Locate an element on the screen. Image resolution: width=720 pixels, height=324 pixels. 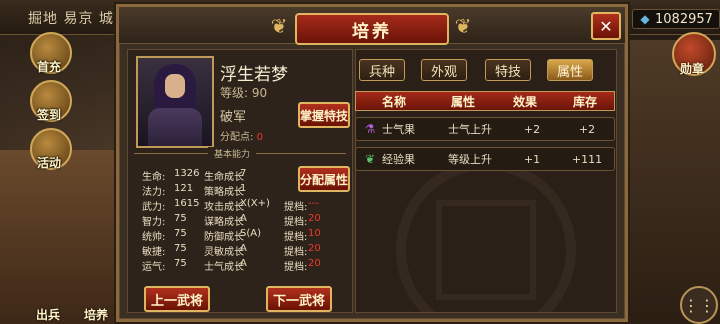
rank-value: --- is located at coordinates (313, 203).